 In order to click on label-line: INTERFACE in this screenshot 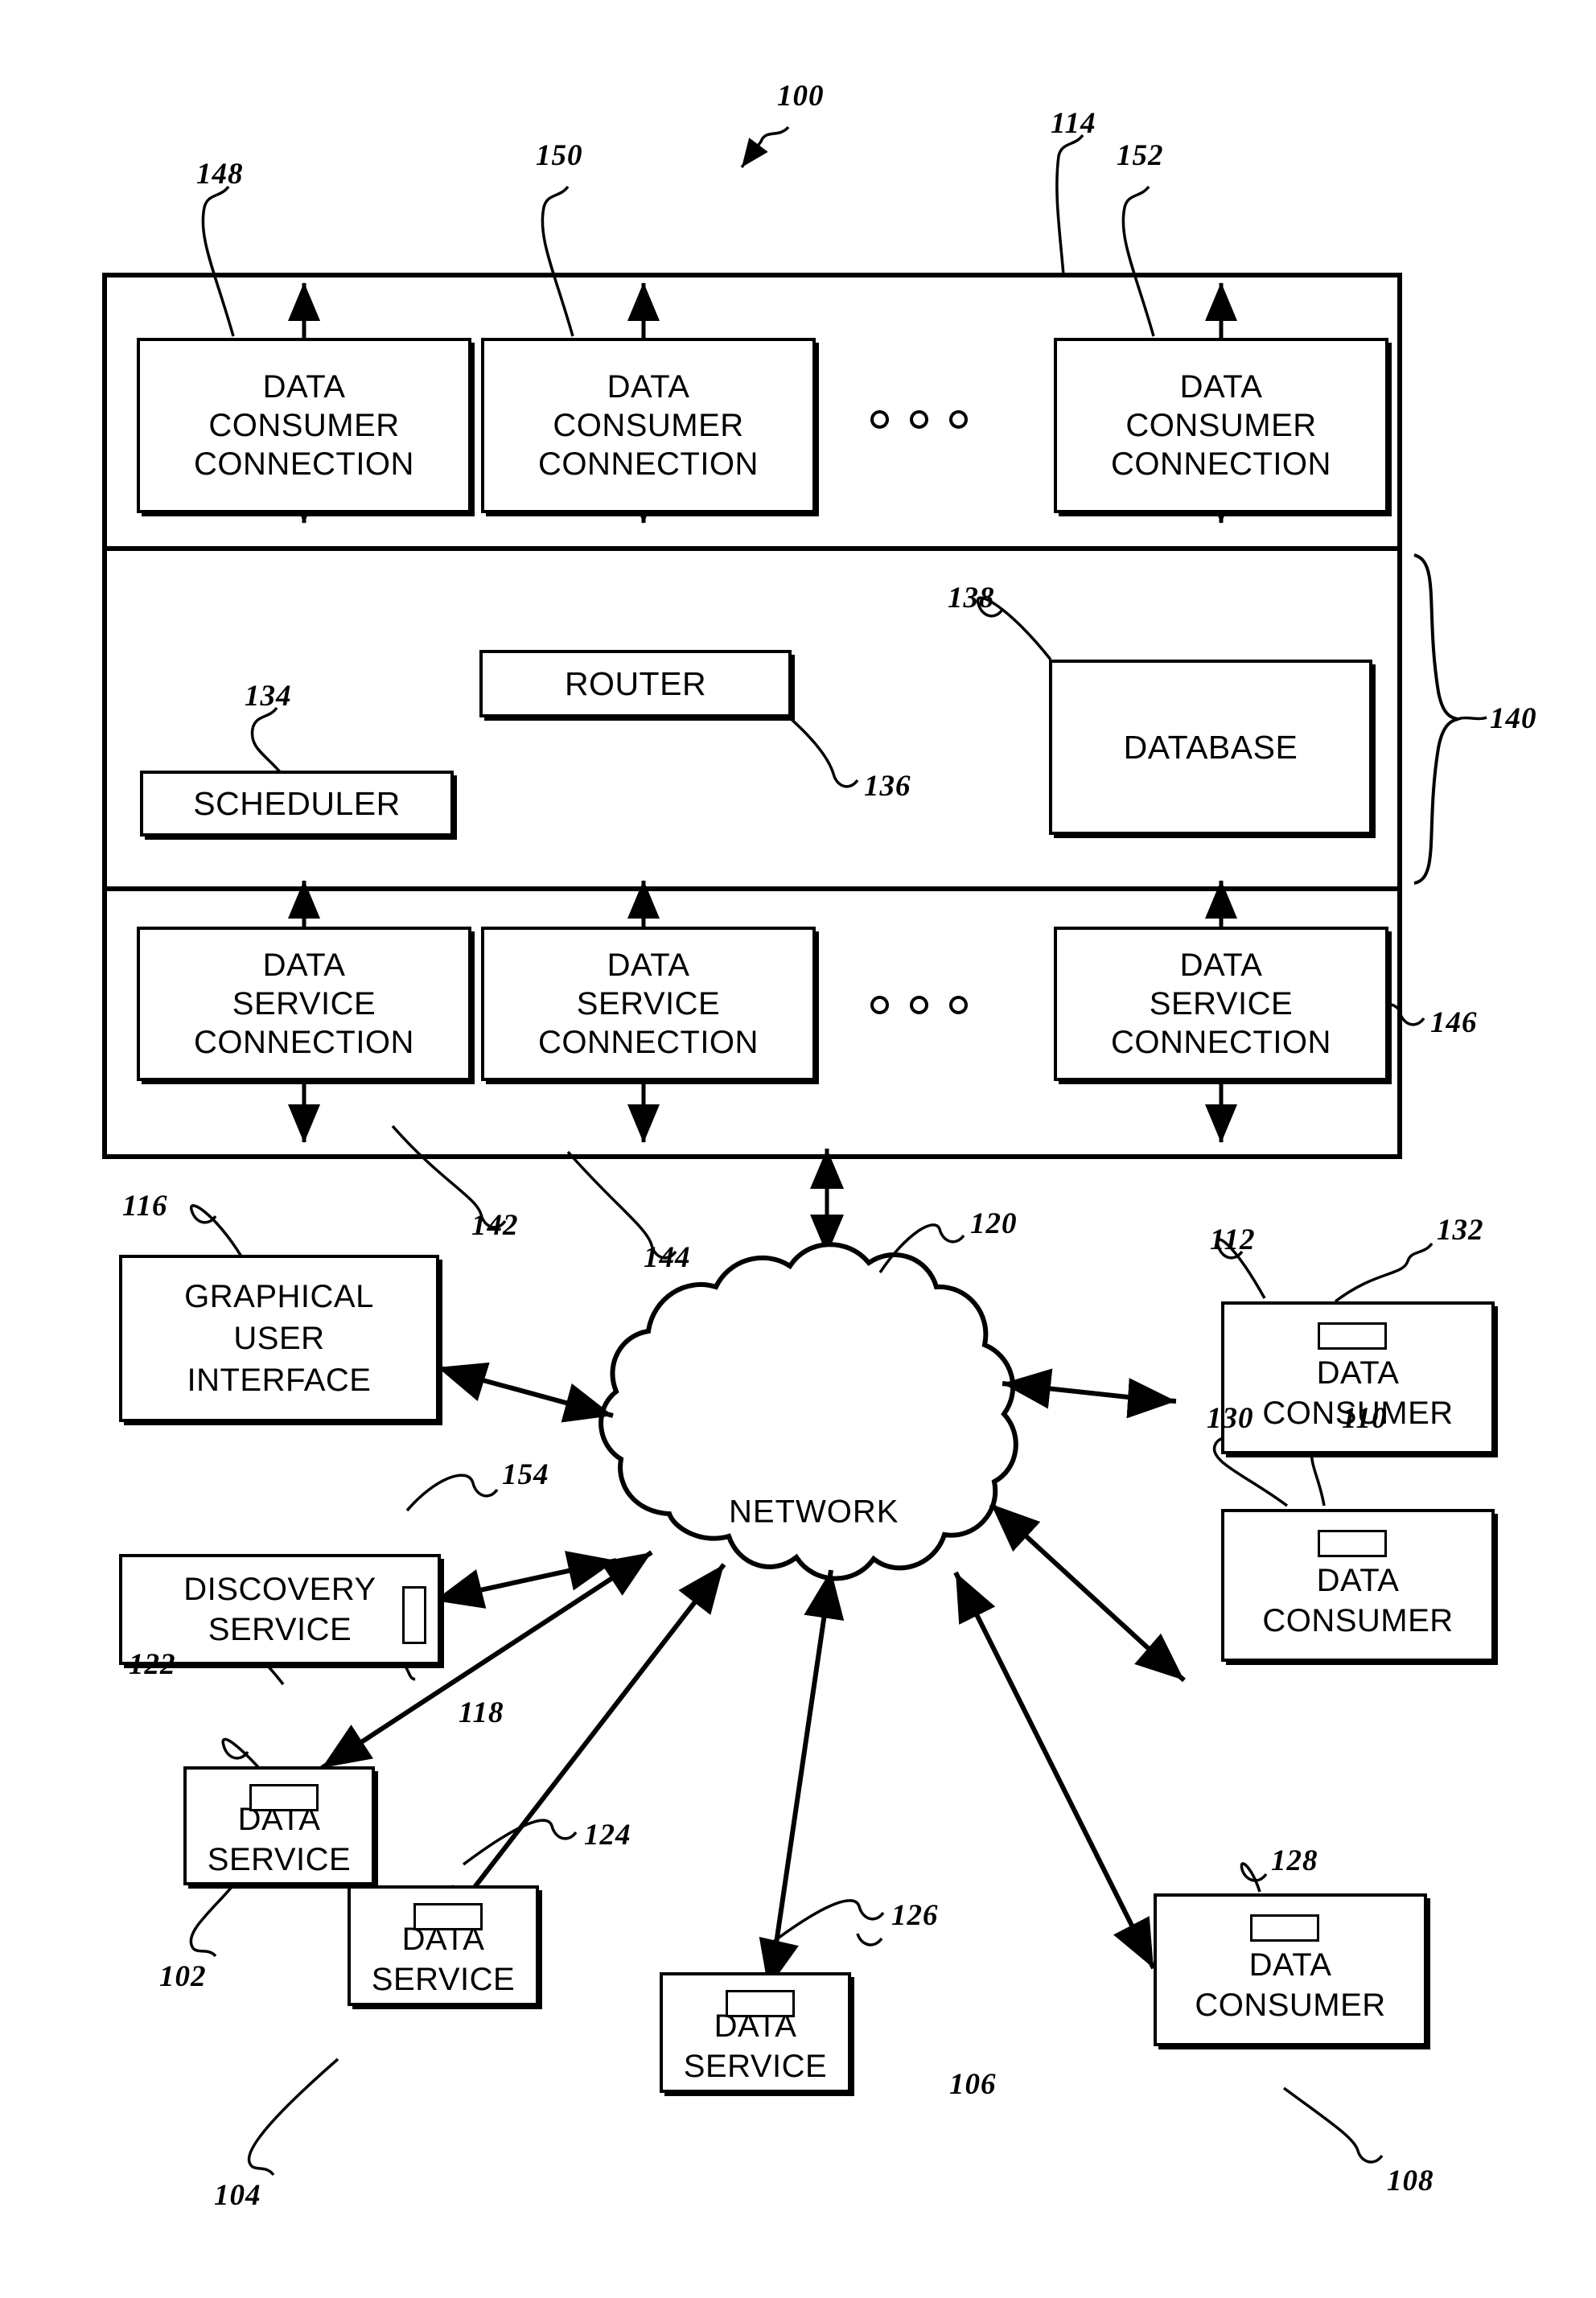, I will do `click(279, 1380)`.